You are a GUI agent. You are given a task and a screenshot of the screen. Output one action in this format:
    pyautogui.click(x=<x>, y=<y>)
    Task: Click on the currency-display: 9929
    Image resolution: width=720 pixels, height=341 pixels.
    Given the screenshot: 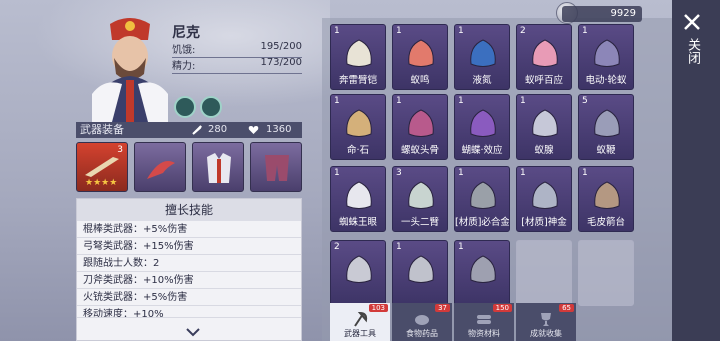 What is the action you would take?
    pyautogui.click(x=602, y=14)
    